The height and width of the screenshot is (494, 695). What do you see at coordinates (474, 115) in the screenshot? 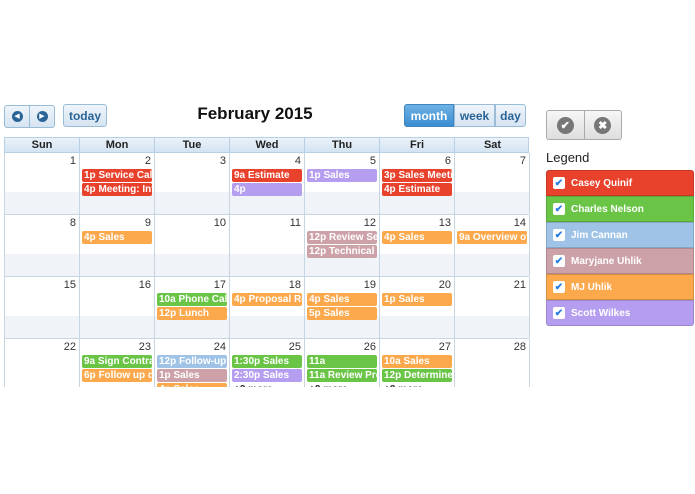
I see `view-week-button: week` at bounding box center [474, 115].